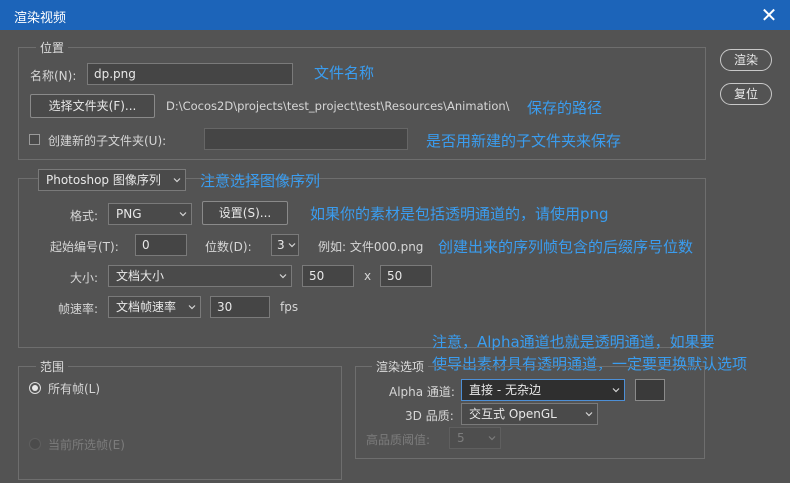  What do you see at coordinates (422, 392) in the screenshot?
I see `alpha-label: Alpha 通道:` at bounding box center [422, 392].